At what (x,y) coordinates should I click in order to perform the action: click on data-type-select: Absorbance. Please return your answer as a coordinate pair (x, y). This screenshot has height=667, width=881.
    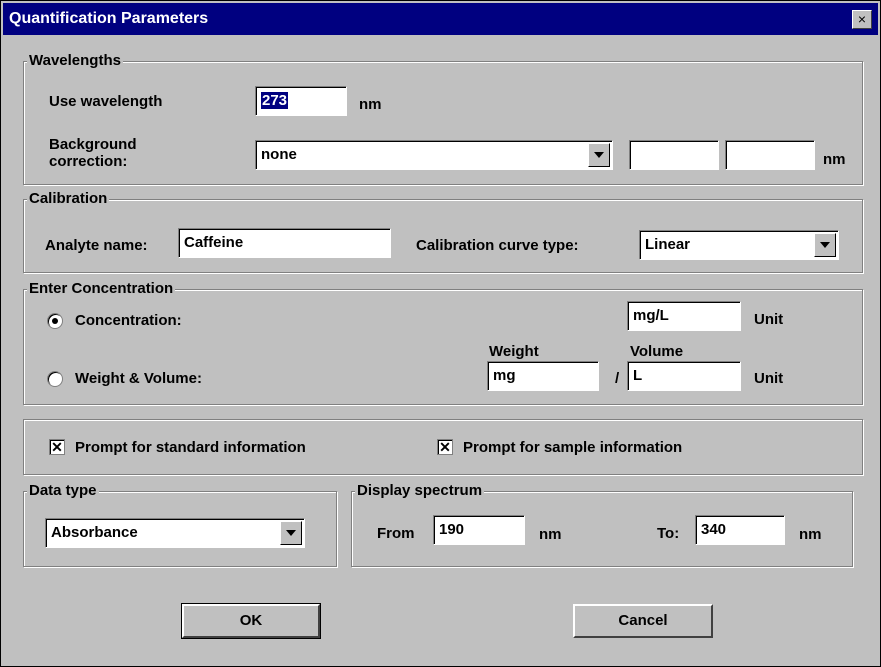
    Looking at the image, I should click on (175, 533).